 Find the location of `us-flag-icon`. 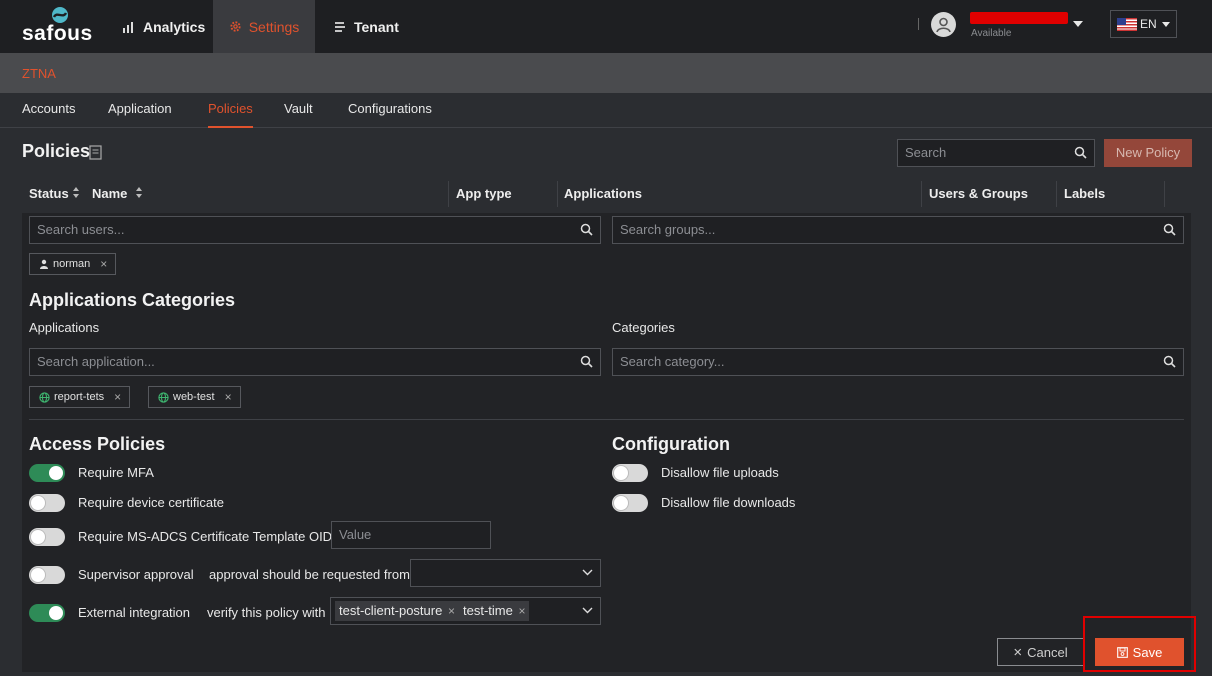

us-flag-icon is located at coordinates (1127, 24).